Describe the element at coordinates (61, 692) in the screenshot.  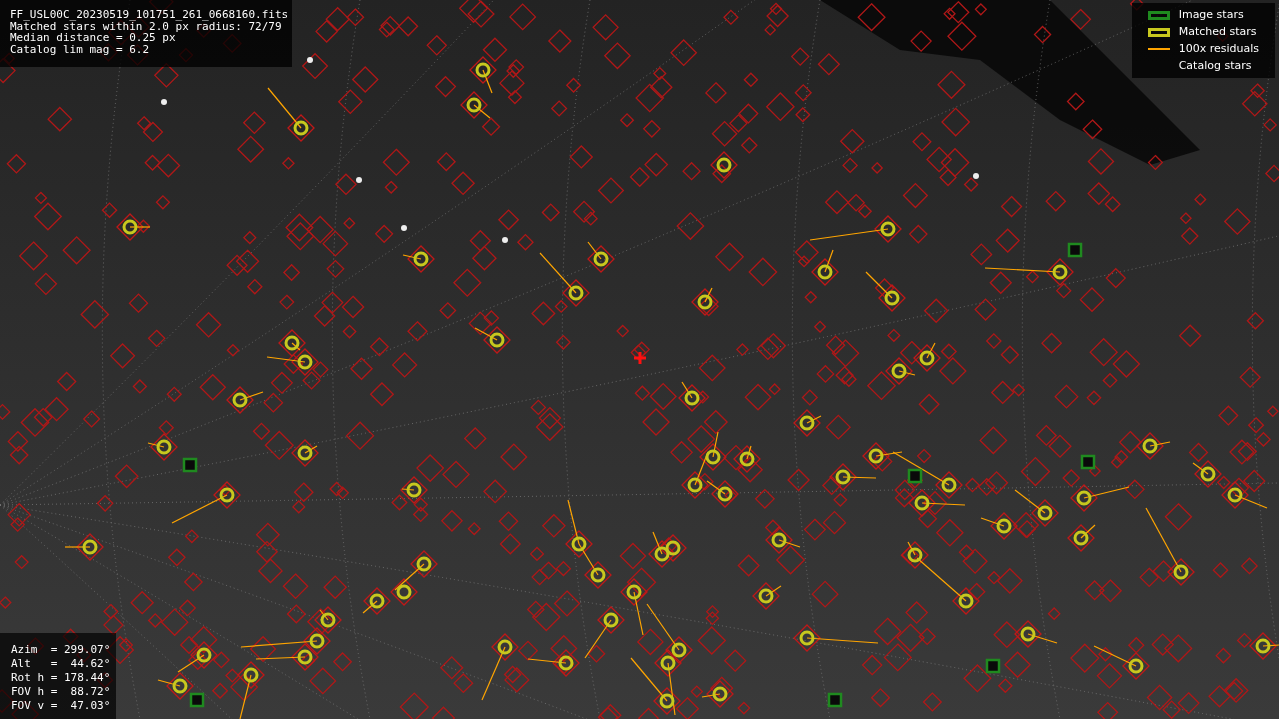
I see `pointing-text: FOV h = 88.72°` at that location.